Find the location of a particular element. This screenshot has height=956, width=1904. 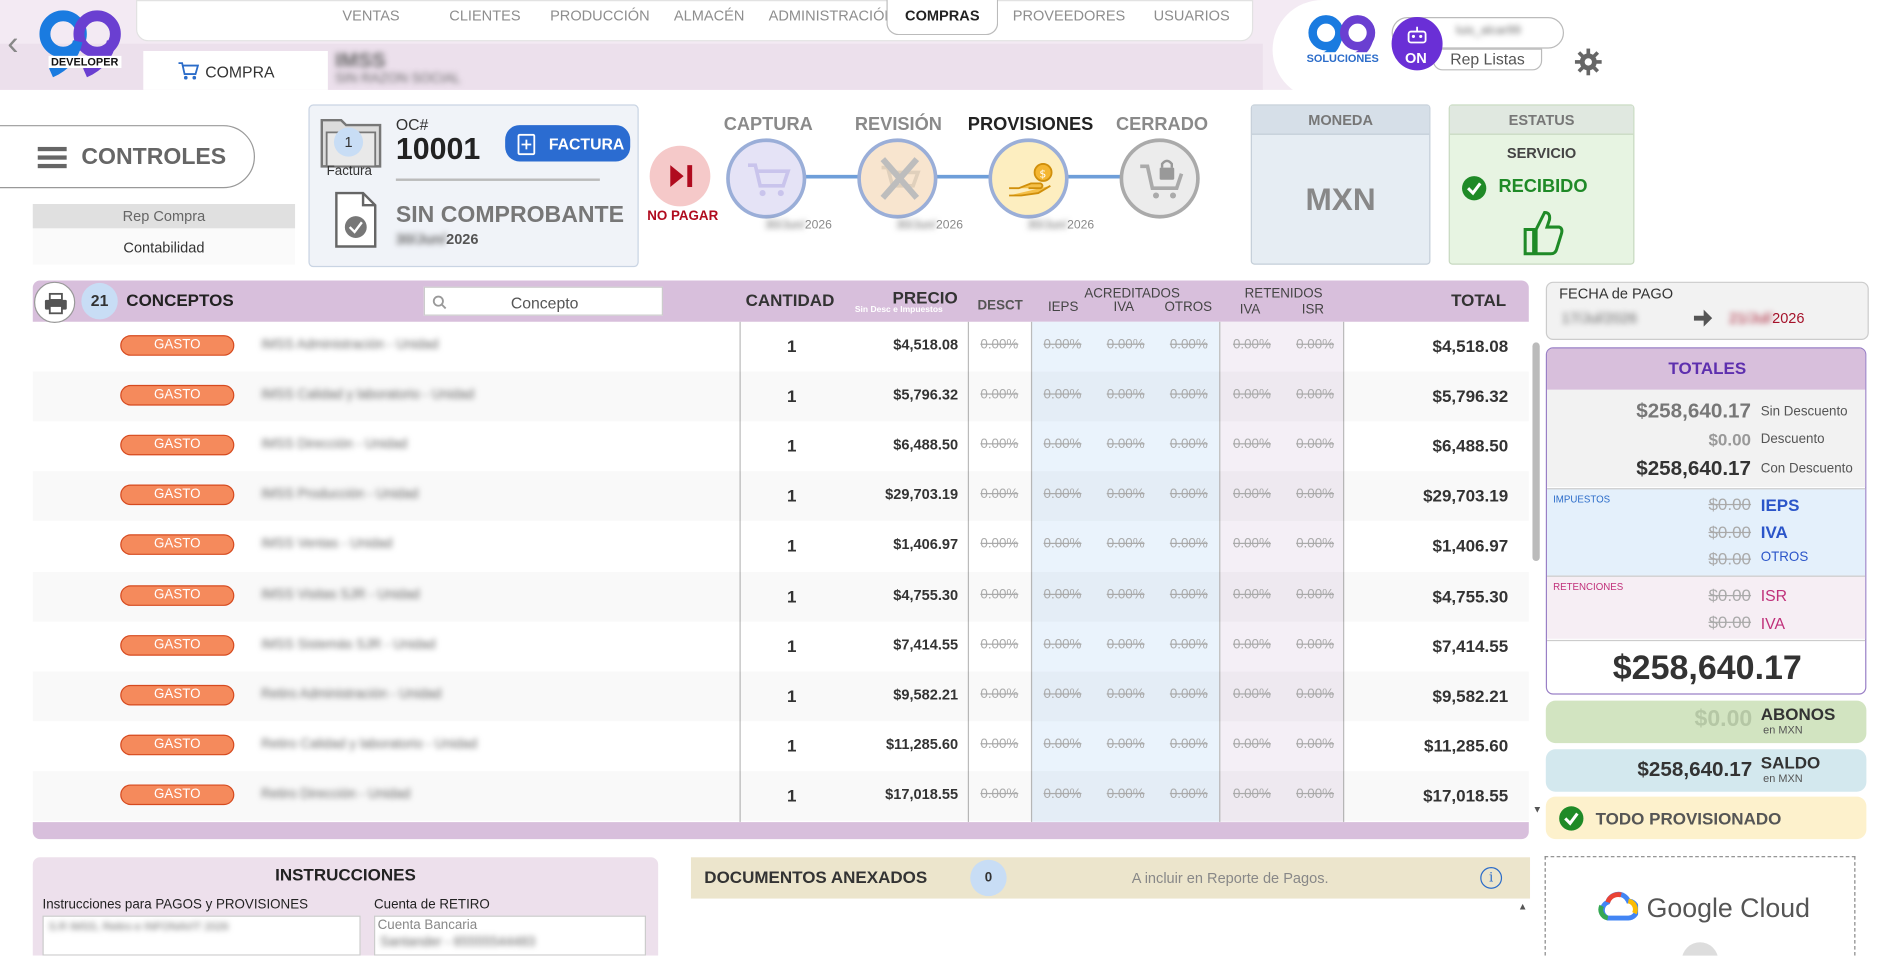

factura-button: FACTURA is located at coordinates (568, 143).